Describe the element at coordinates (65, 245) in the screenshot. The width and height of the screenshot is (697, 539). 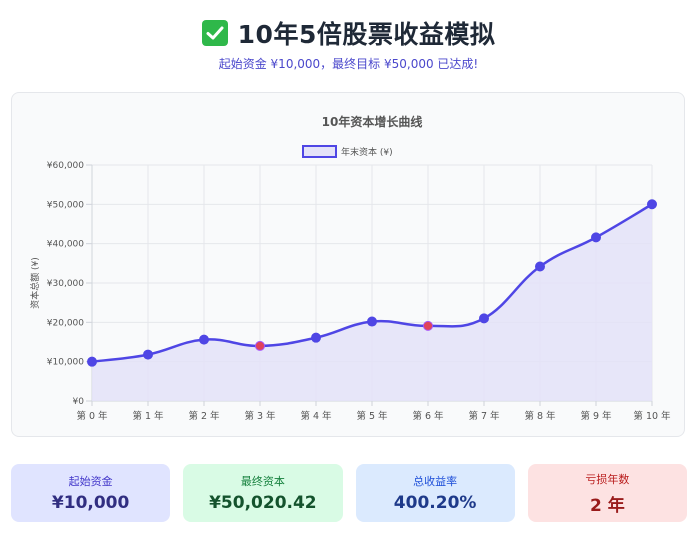
I see `y-tick-label: ¥40,000` at that location.